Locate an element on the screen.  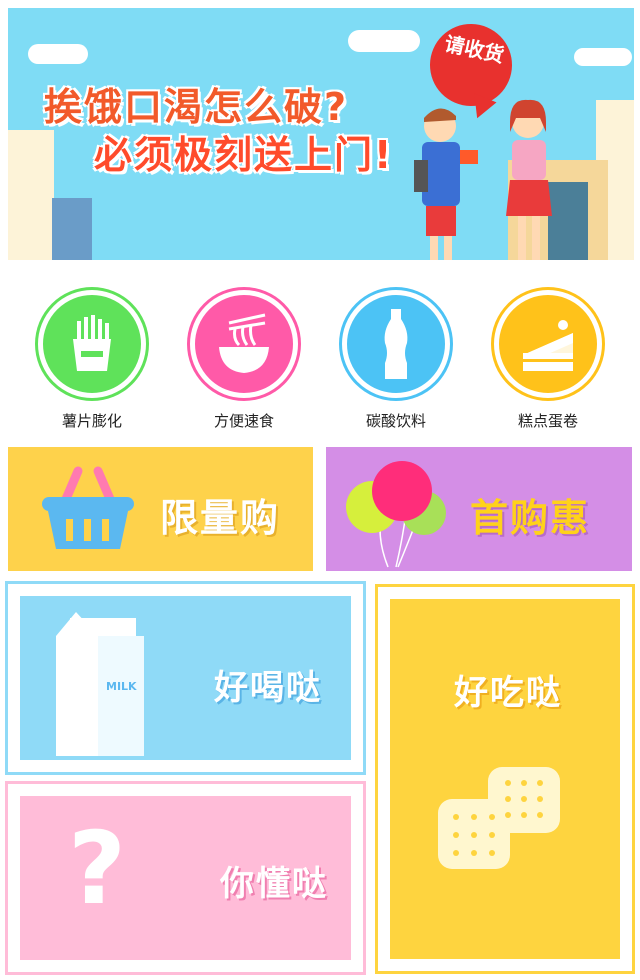
promo-title: 限量购 is located at coordinates (220, 518).